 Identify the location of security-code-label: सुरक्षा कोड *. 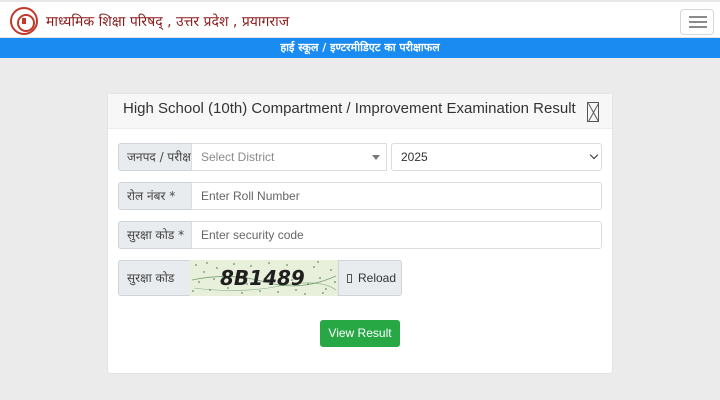
(155, 235).